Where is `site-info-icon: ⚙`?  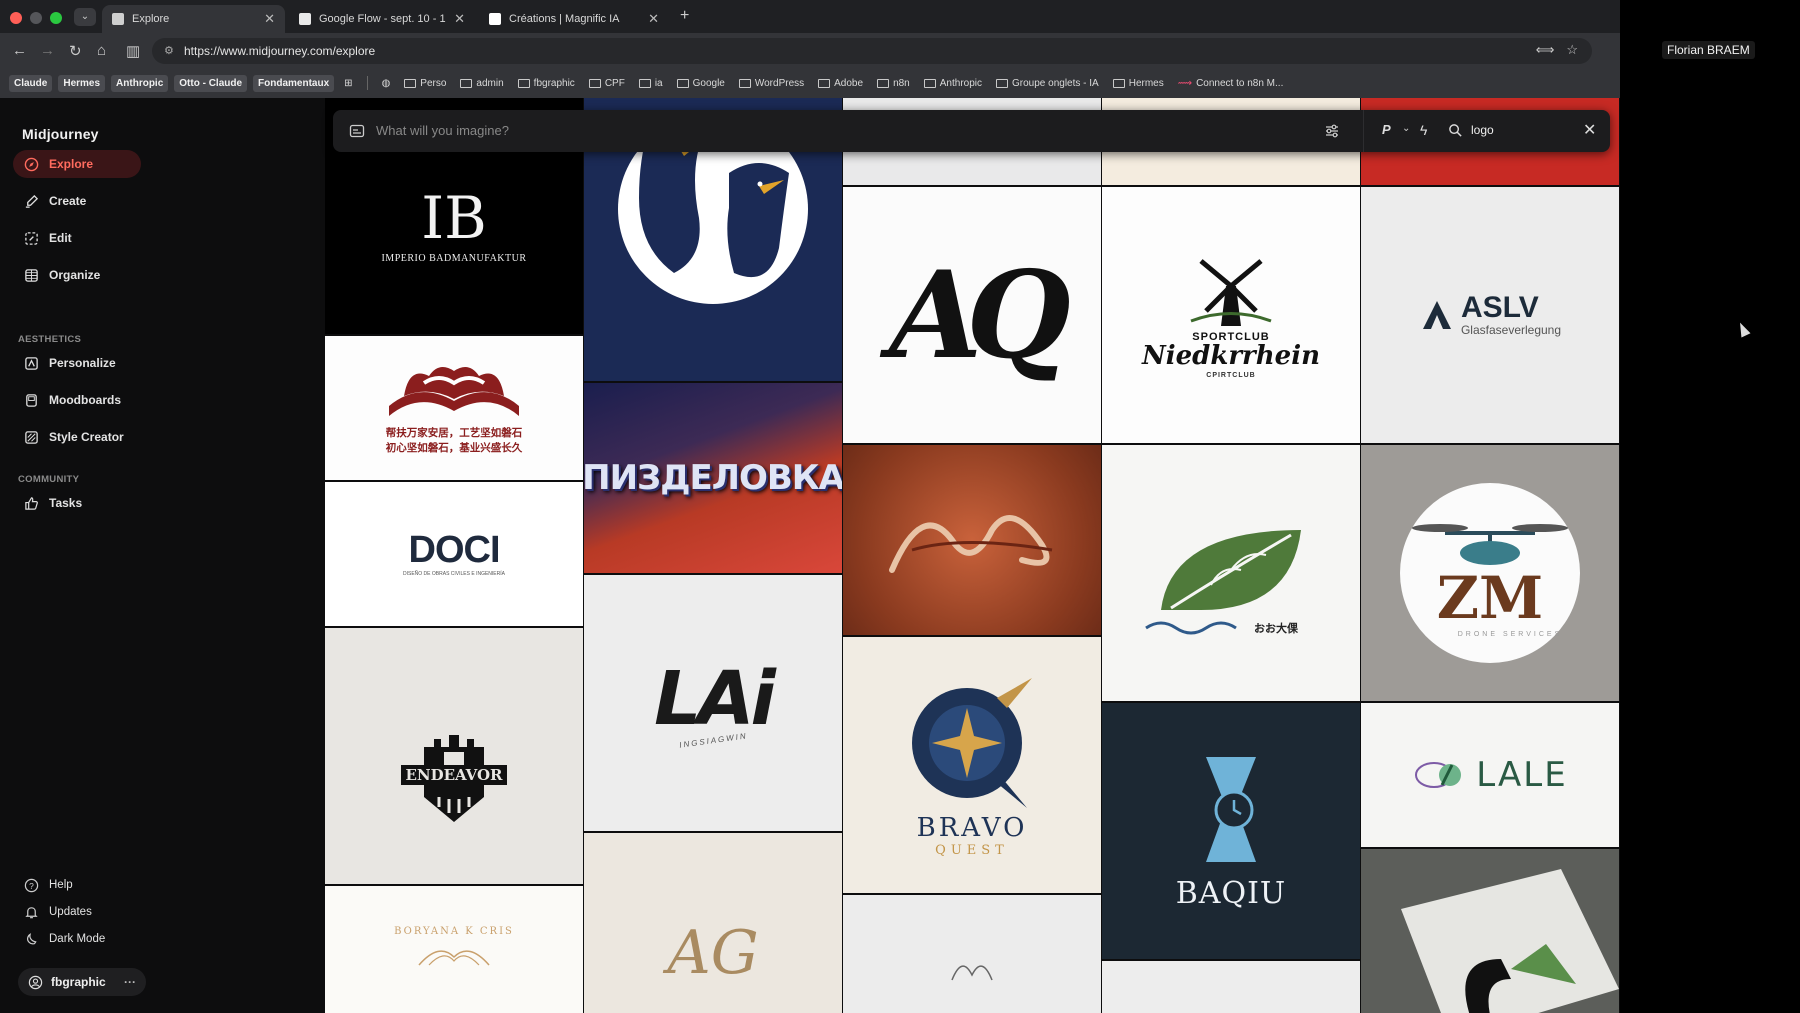
site-info-icon: ⚙ is located at coordinates (169, 50).